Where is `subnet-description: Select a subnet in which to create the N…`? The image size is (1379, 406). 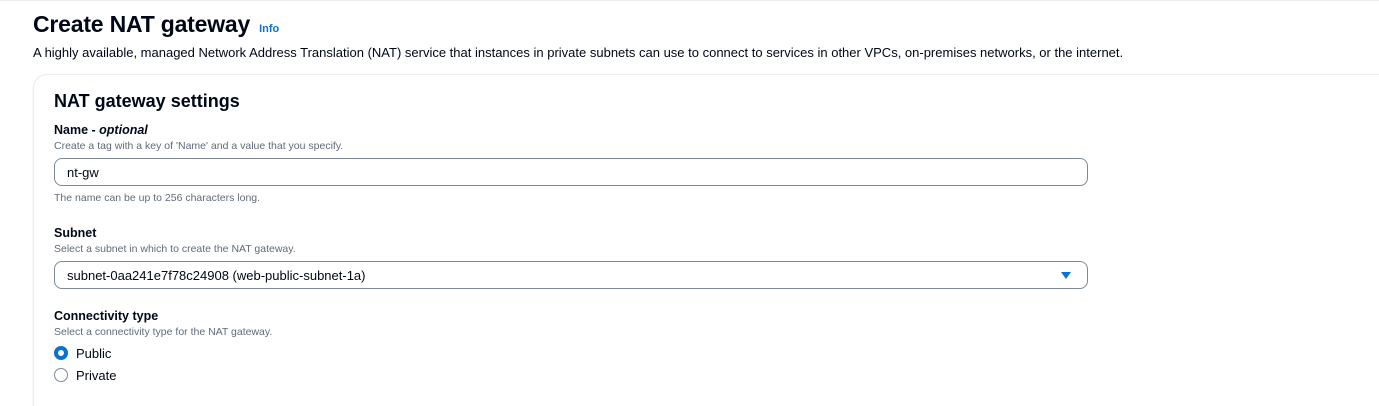
subnet-description: Select a subnet in which to create the N… is located at coordinates (175, 249).